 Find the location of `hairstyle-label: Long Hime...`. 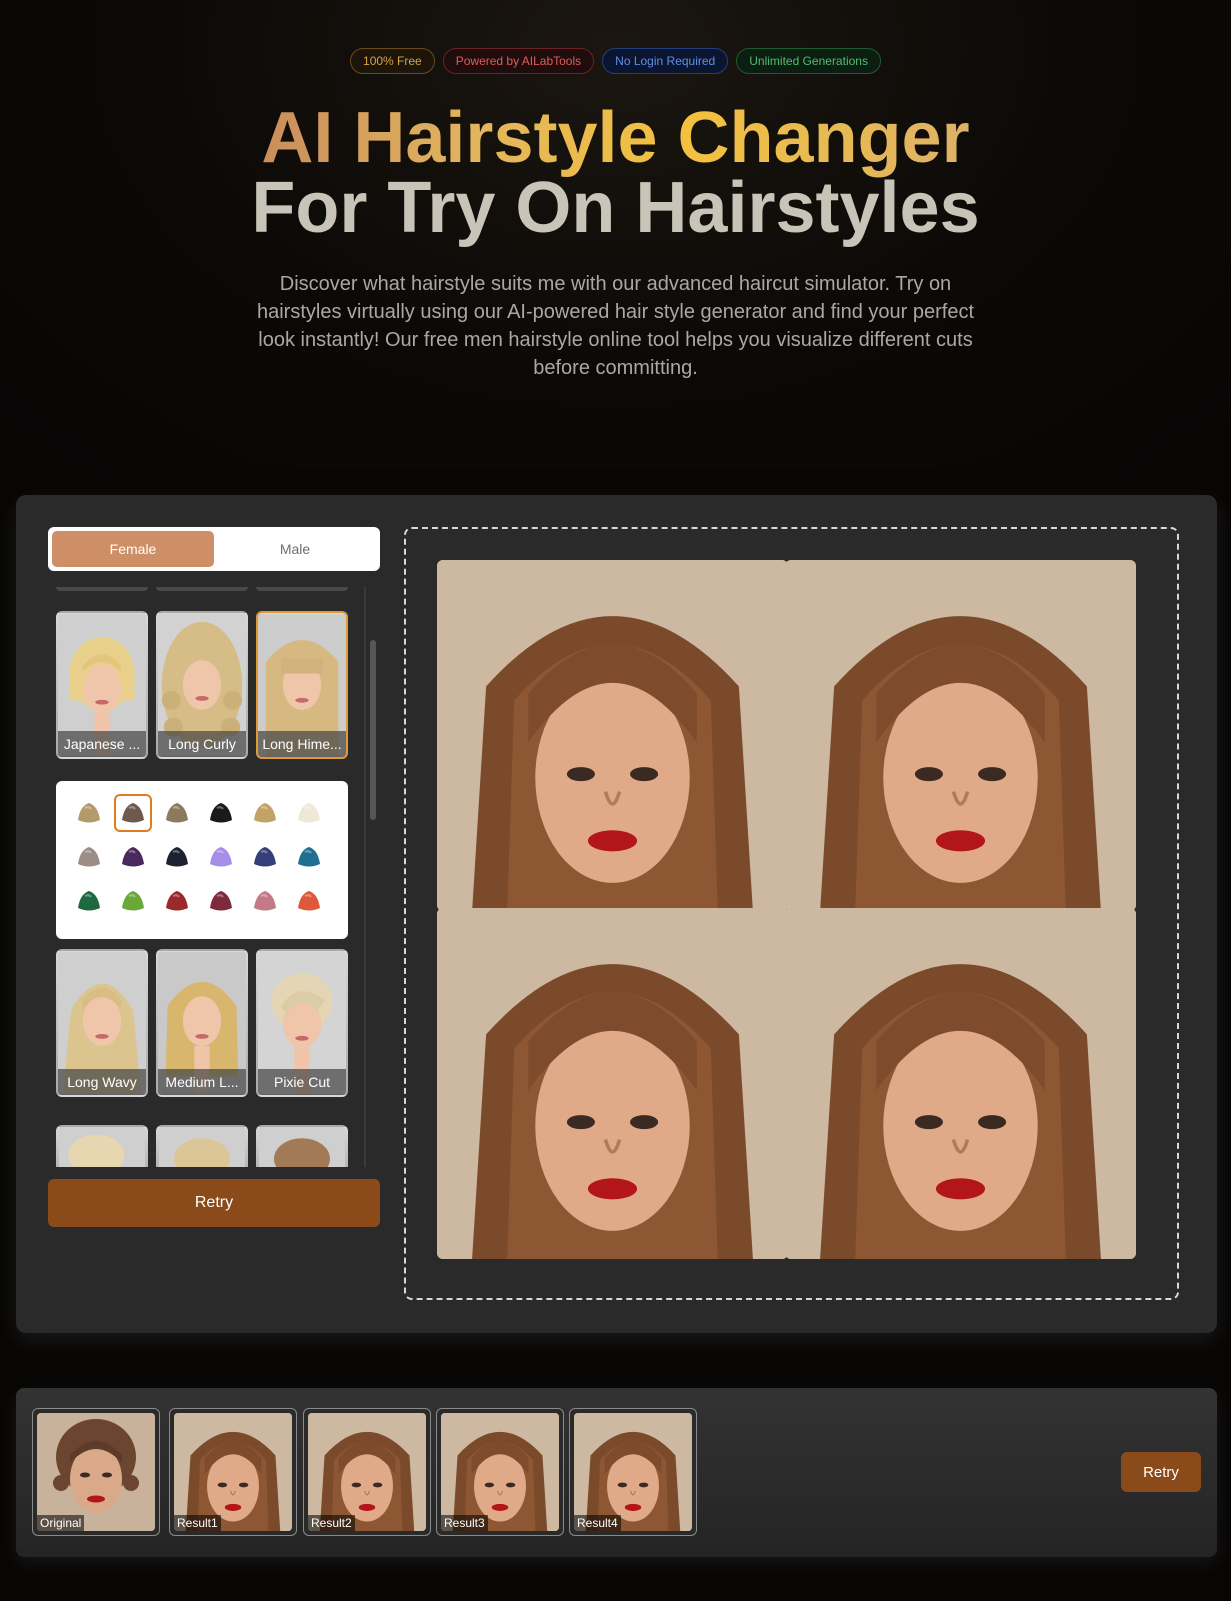

hairstyle-label: Long Hime... is located at coordinates (302, 744).